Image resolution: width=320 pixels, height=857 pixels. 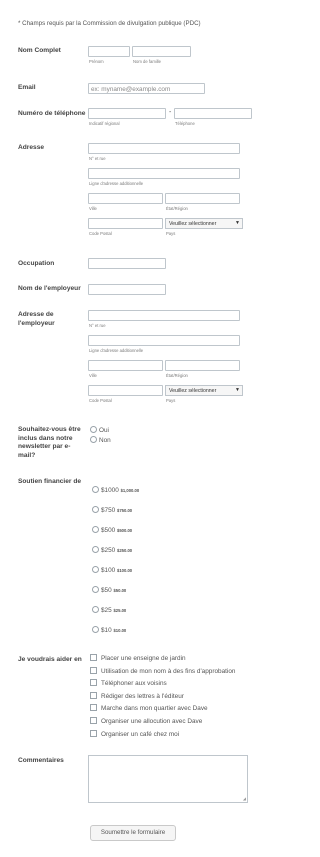 I want to click on help-option-label: Marche dans mon quartier avec Dave, so click(x=154, y=709).